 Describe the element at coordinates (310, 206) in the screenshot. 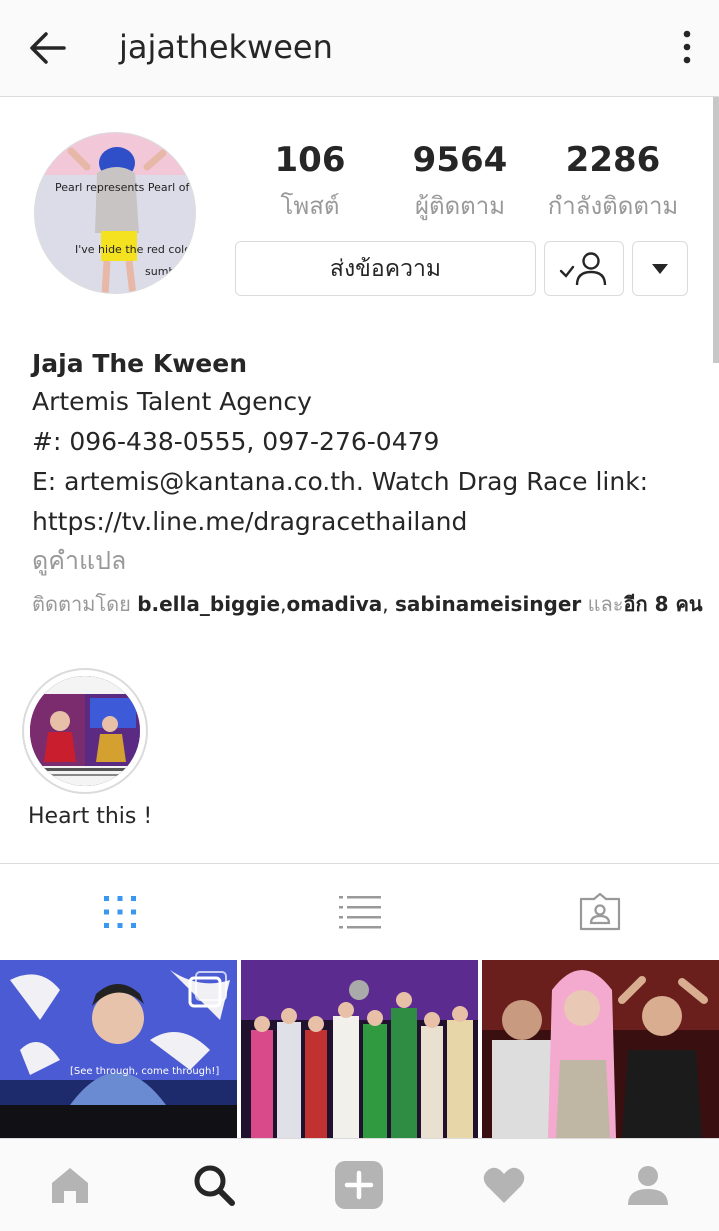

I see `posts-label: โพสต์` at that location.